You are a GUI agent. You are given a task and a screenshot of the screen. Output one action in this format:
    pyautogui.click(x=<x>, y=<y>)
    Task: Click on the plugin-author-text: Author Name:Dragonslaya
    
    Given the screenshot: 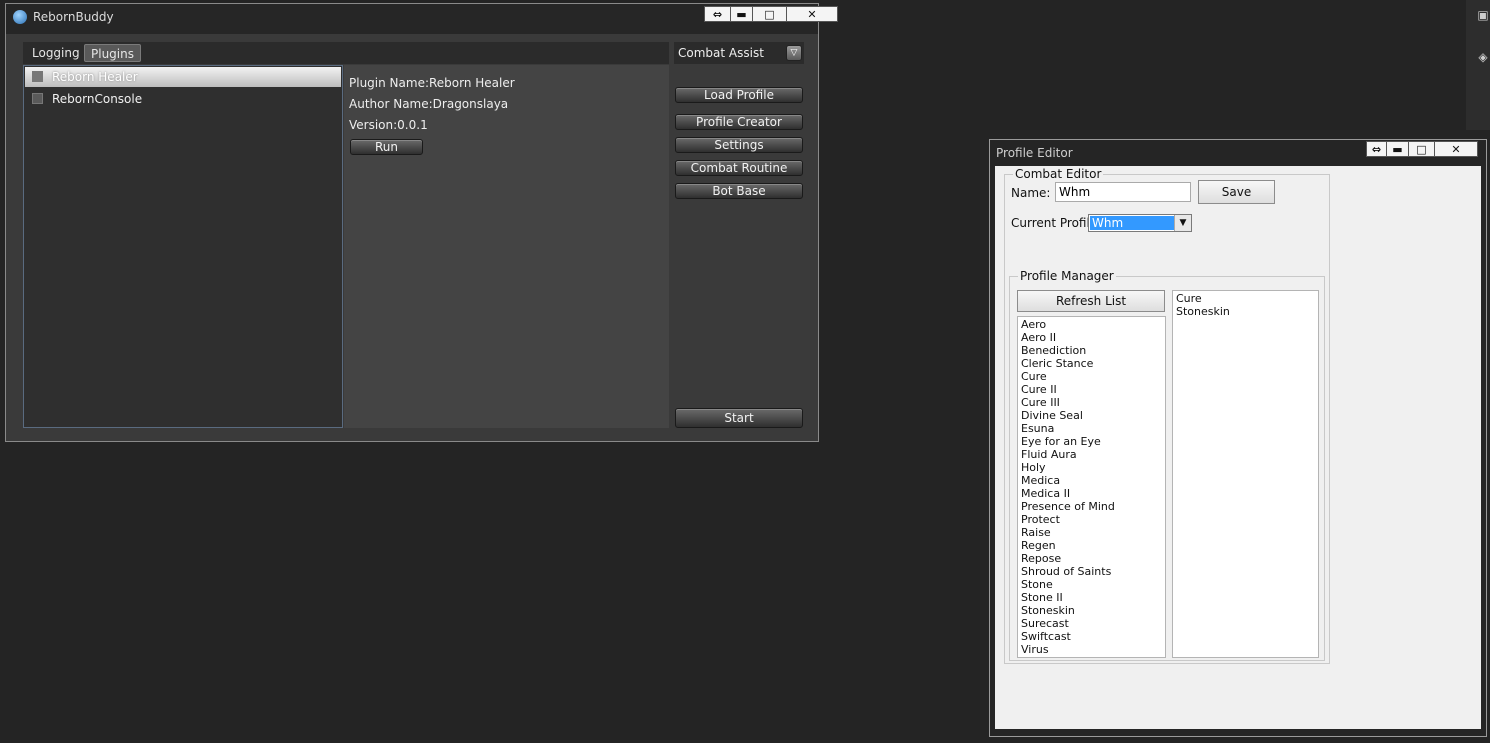 What is the action you would take?
    pyautogui.click(x=429, y=104)
    